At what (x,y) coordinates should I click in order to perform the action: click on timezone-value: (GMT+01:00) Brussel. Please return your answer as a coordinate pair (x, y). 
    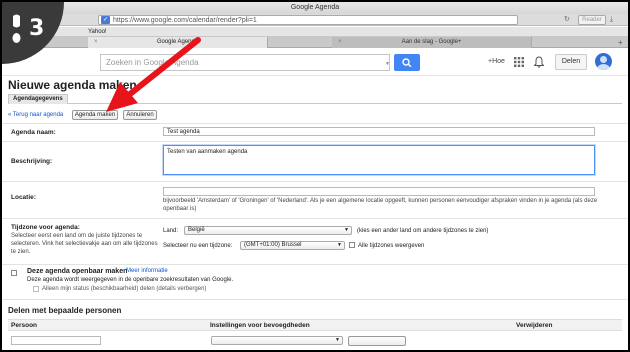
    Looking at the image, I should click on (273, 245).